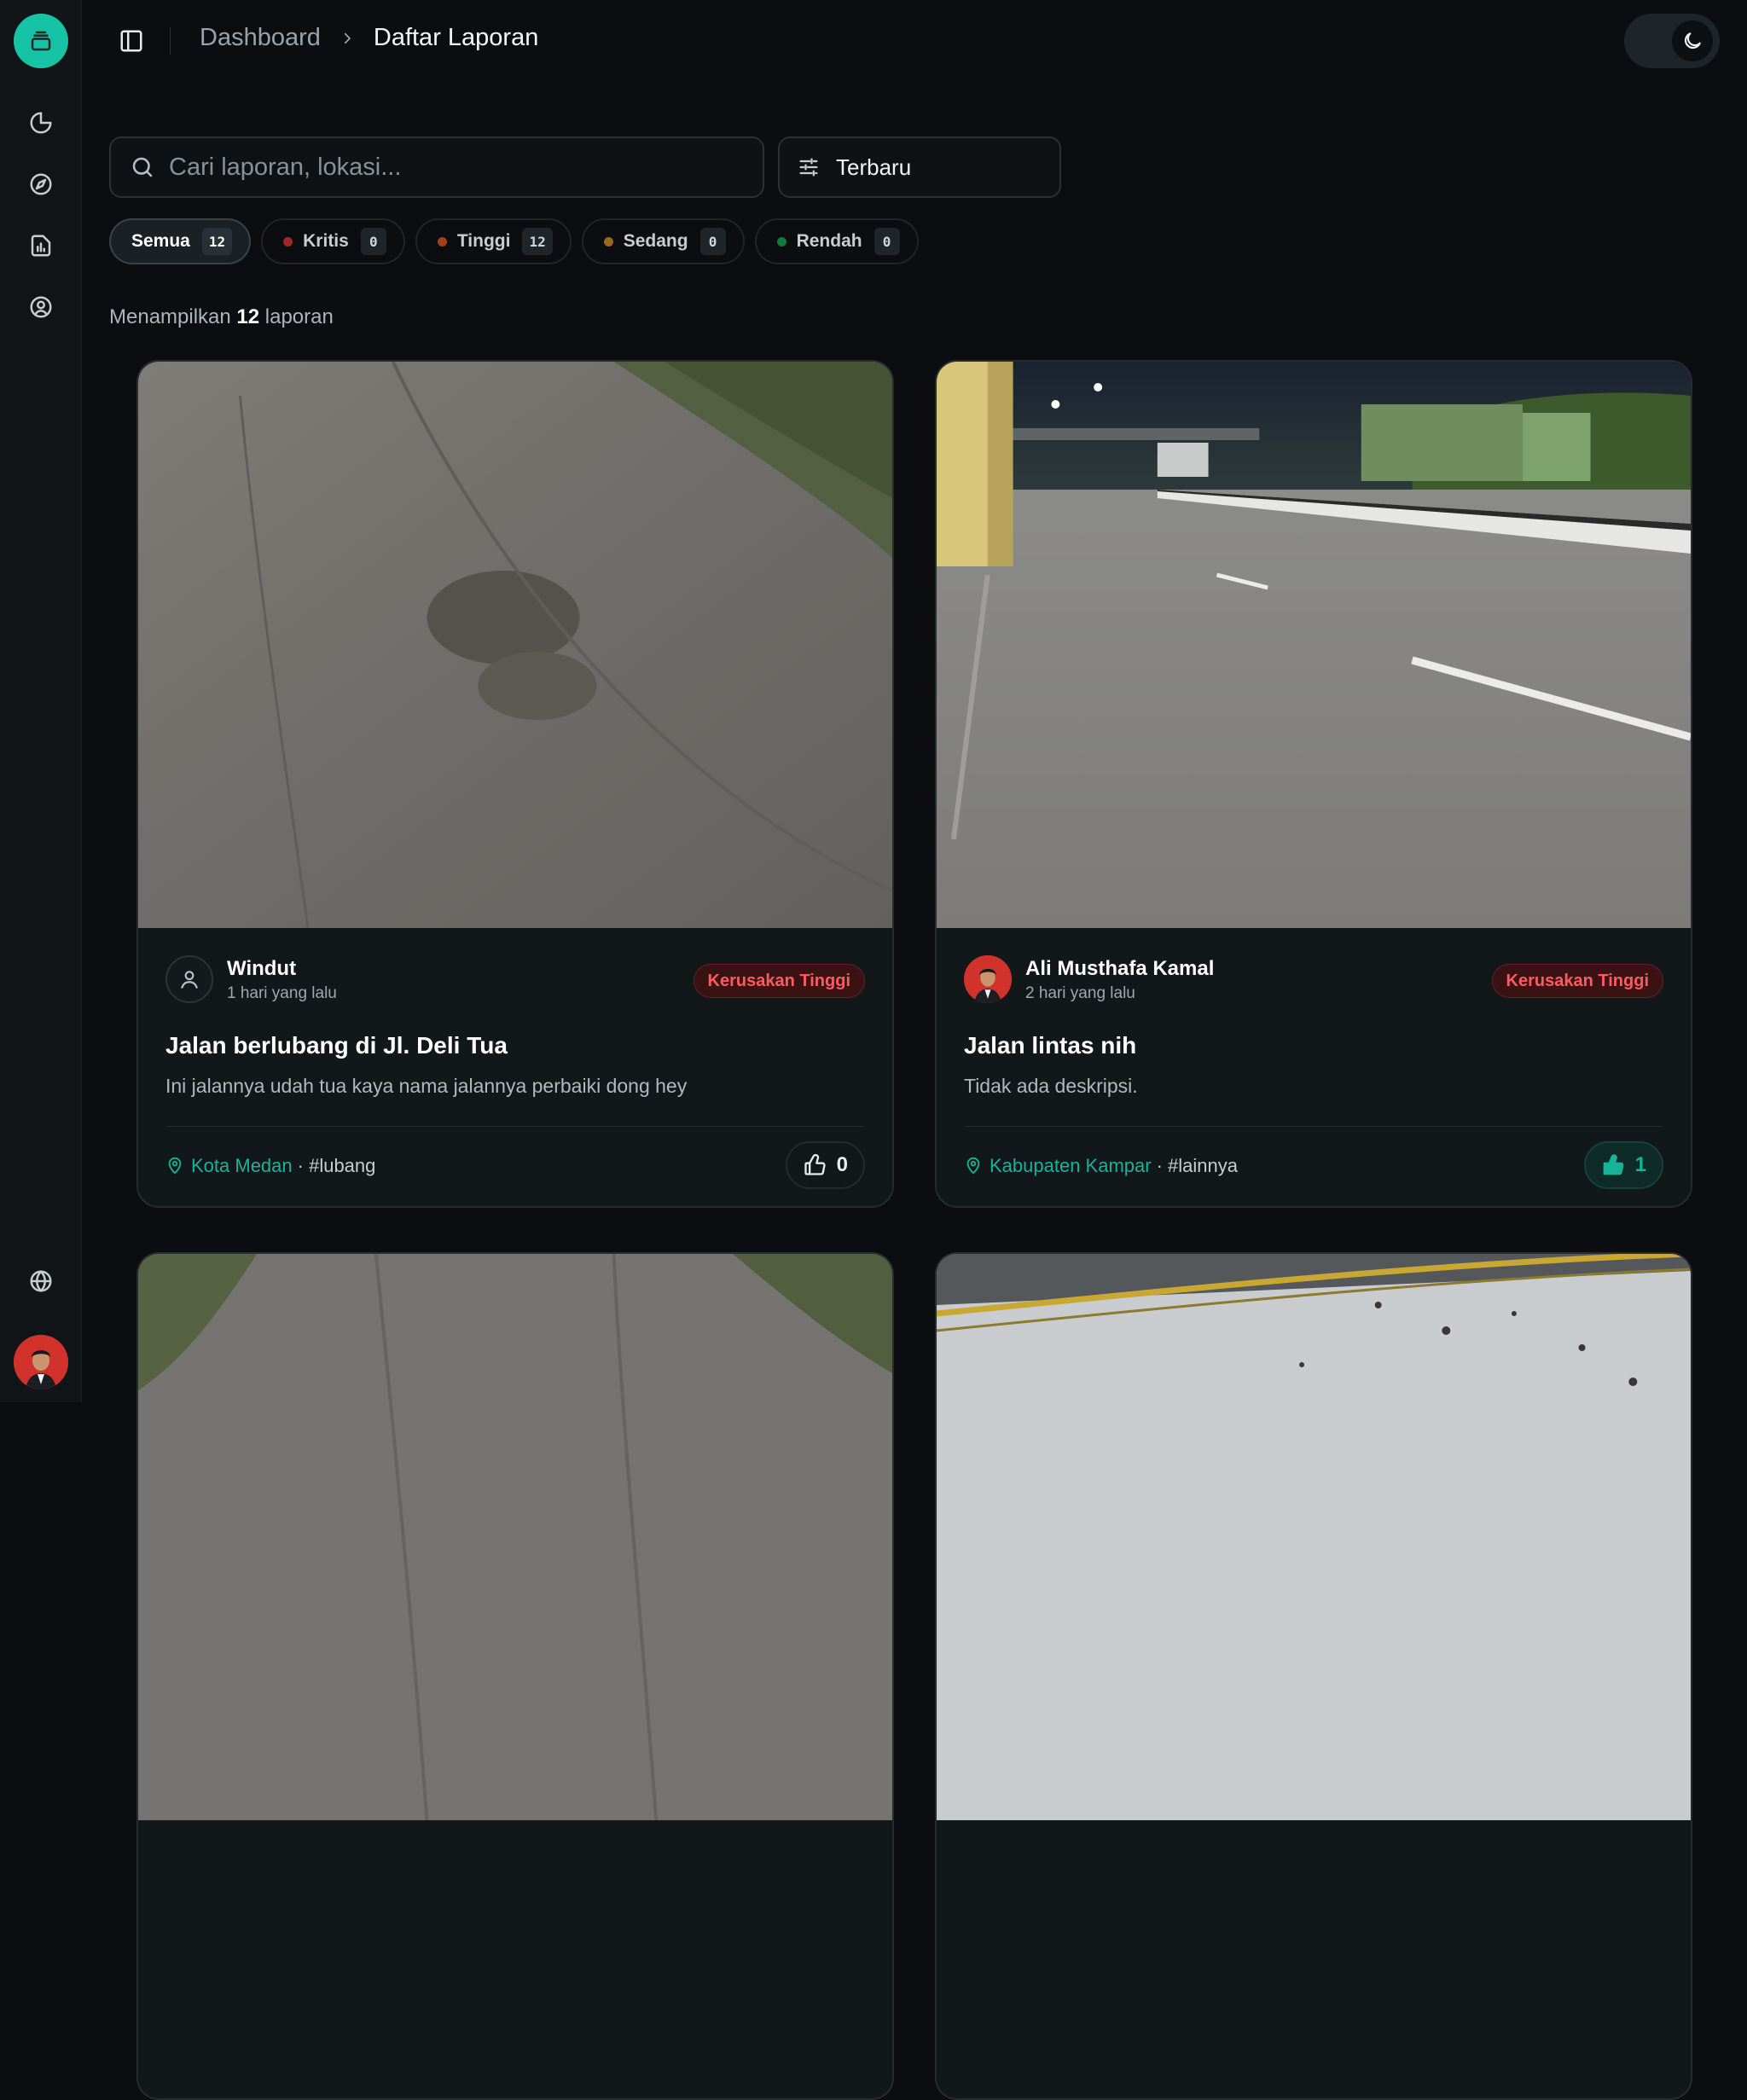  Describe the element at coordinates (170, 316) in the screenshot. I see `result-prefix: Menampilkan` at that location.